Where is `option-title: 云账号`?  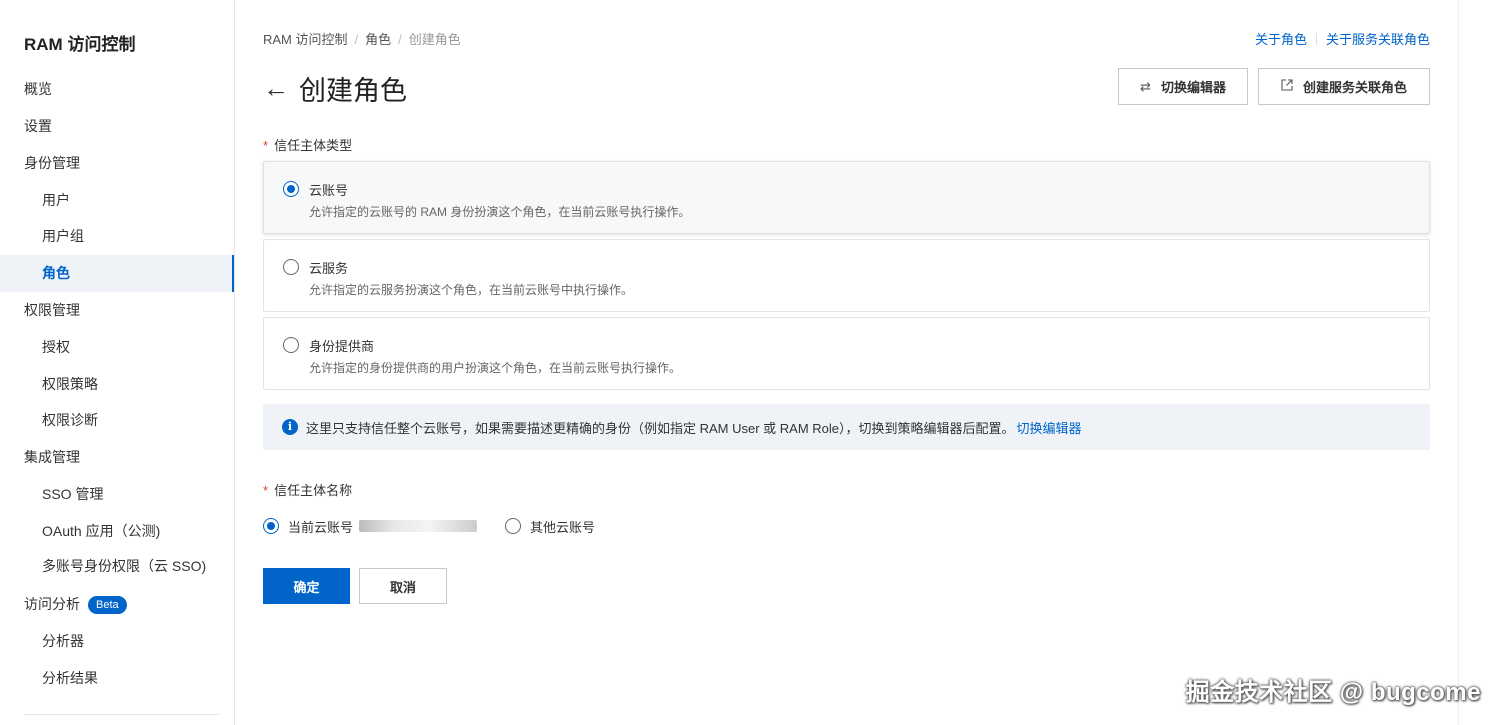 option-title: 云账号 is located at coordinates (329, 190).